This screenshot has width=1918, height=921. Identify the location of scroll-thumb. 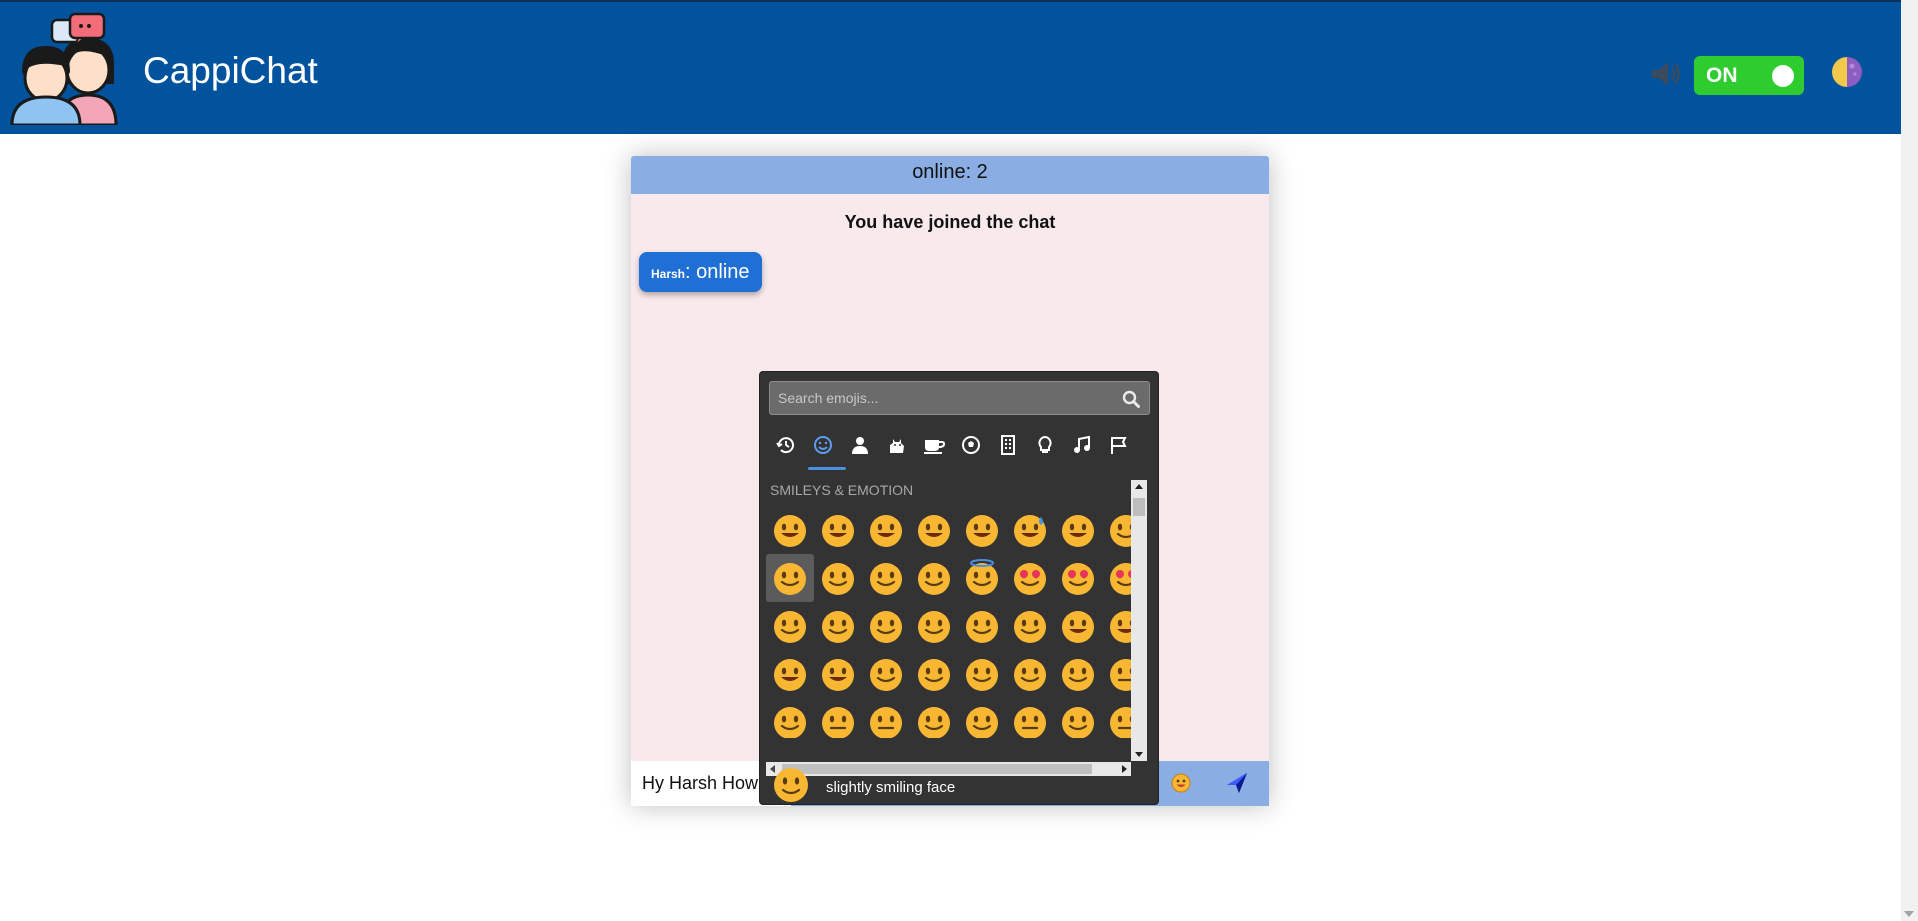
(1139, 507).